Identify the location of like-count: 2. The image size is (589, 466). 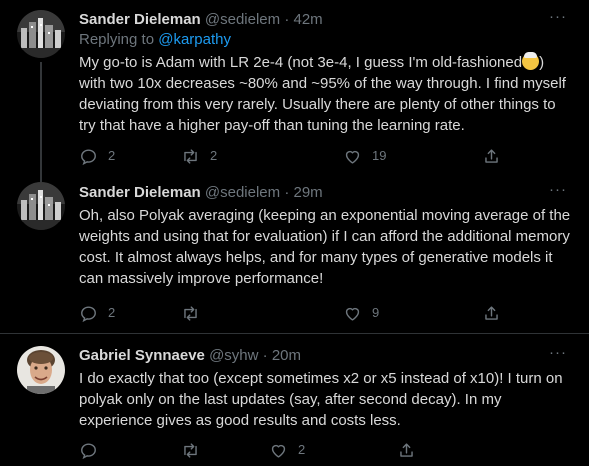
(302, 449).